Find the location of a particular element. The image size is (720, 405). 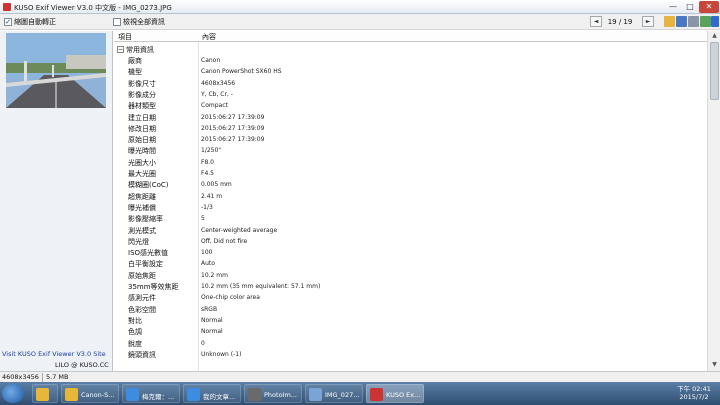

show-all-label: 檢視全部資訊 is located at coordinates (144, 22).